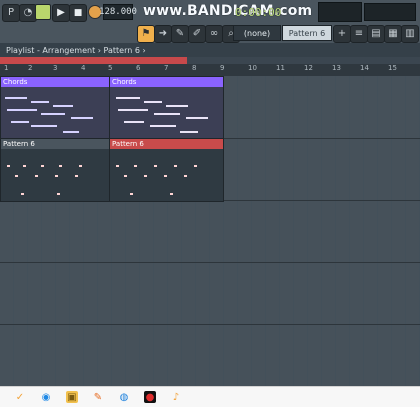 This screenshot has height=407, width=420. I want to click on mixer-icon: ≡, so click(359, 34).